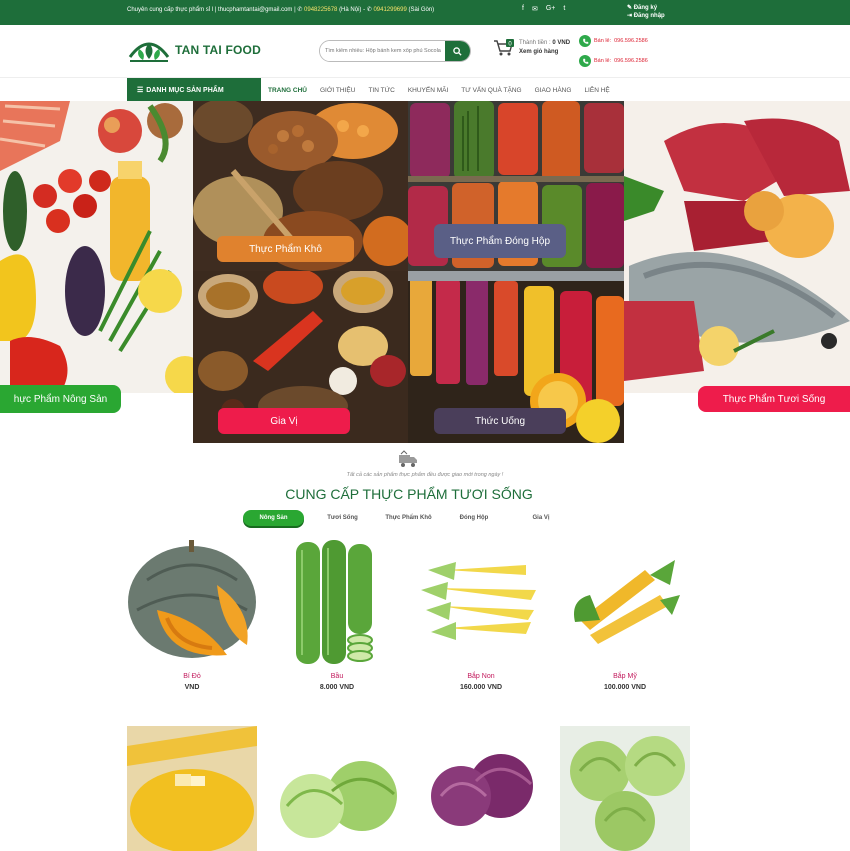  I want to click on cart: 0 Thành tiền : 0 VND Xem giỏ hàng, so click(531, 48).